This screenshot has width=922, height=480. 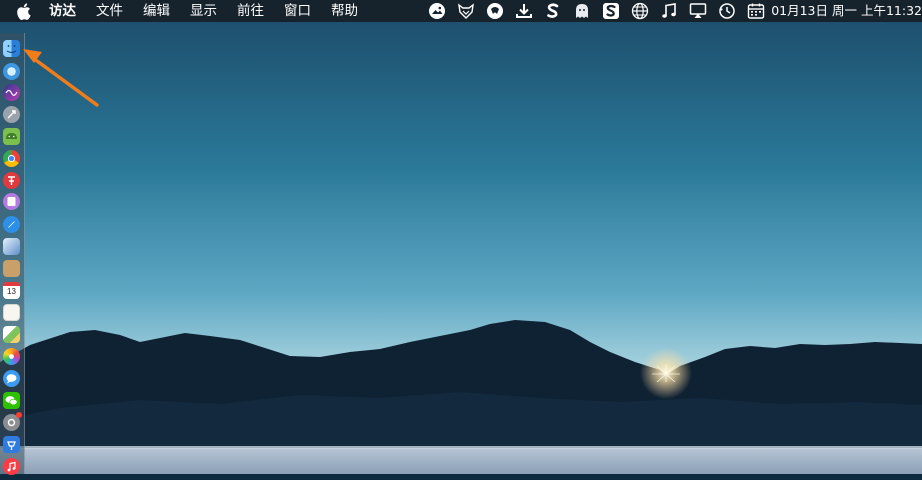 I want to click on calendar-day: 13, so click(x=11, y=291).